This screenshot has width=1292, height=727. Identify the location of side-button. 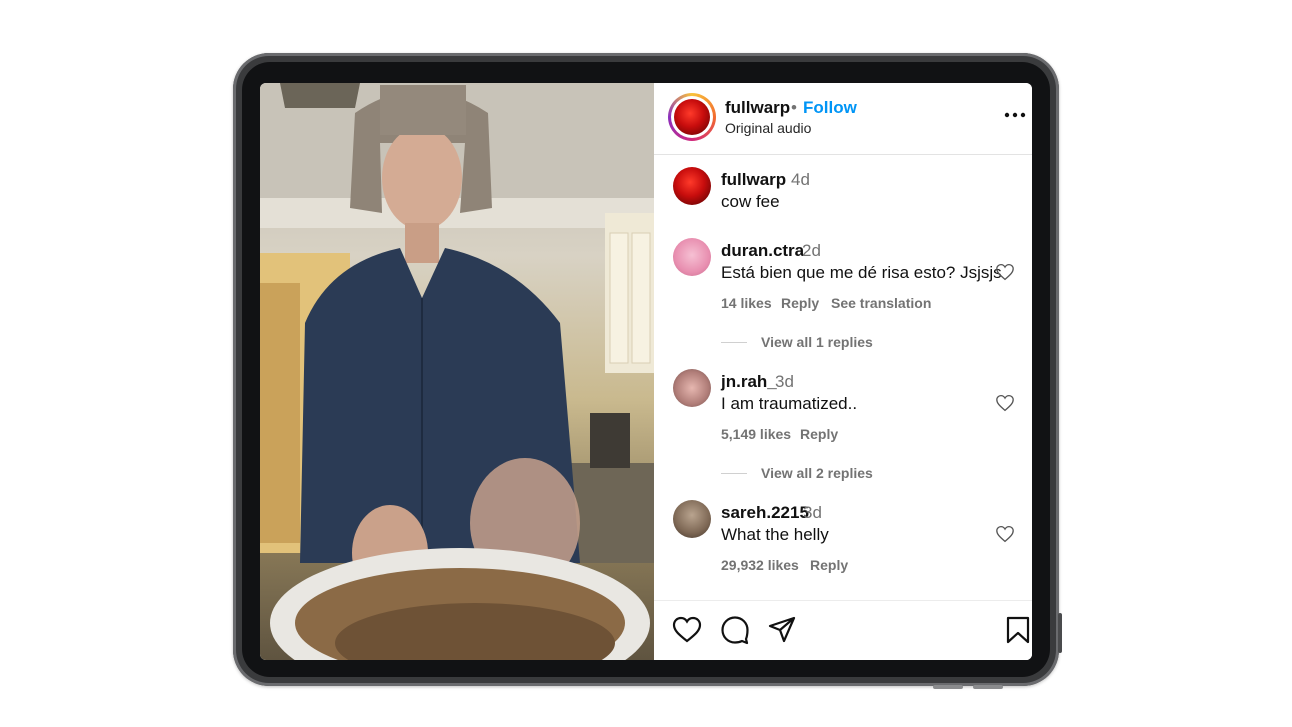
(1060, 633).